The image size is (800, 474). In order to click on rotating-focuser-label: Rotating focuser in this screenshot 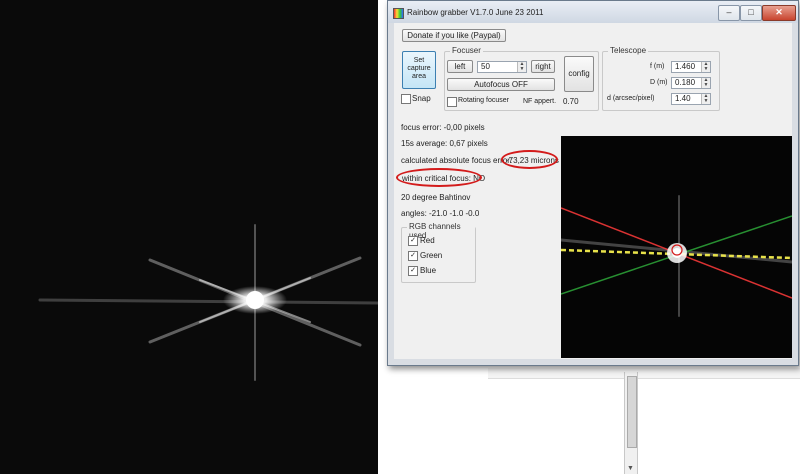, I will do `click(483, 100)`.